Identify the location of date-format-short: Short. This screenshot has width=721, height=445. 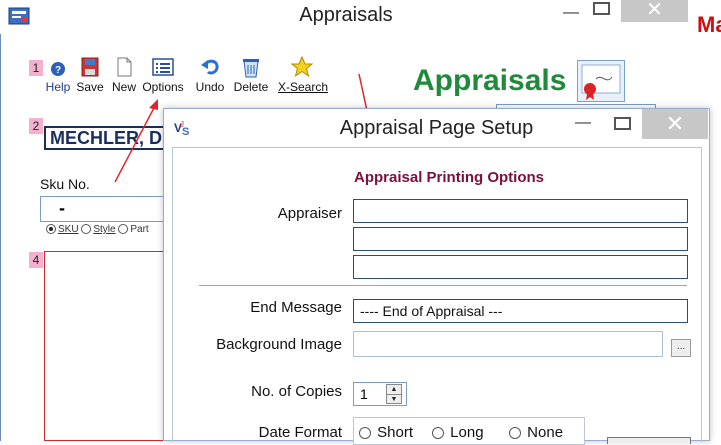
(386, 432).